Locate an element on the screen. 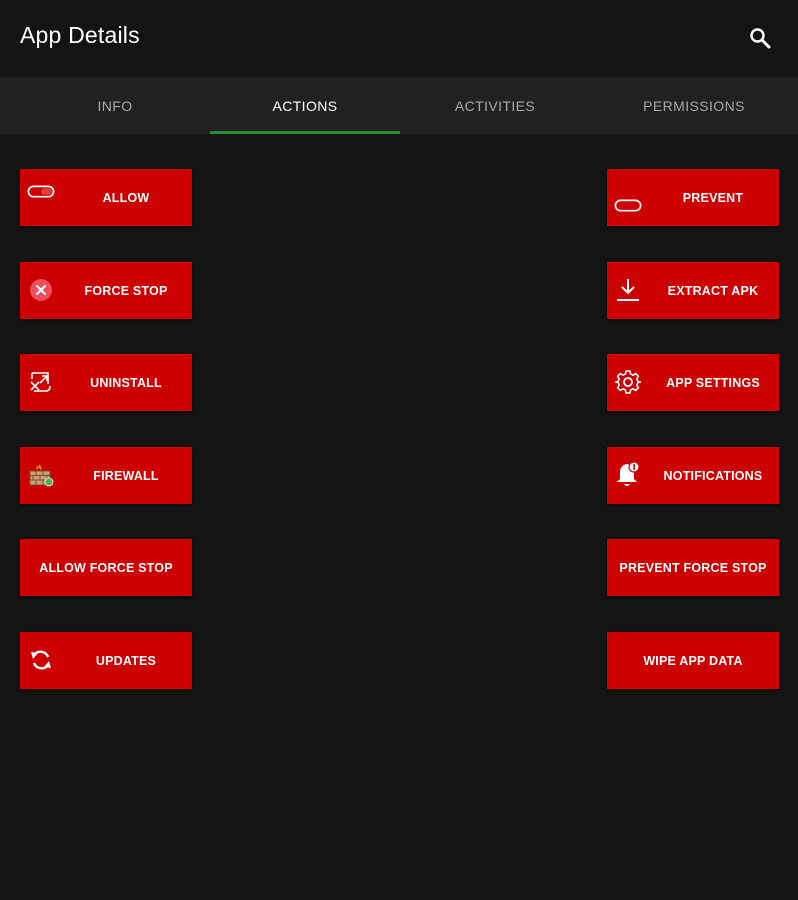 The image size is (798, 900). bell-icon is located at coordinates (628, 475).